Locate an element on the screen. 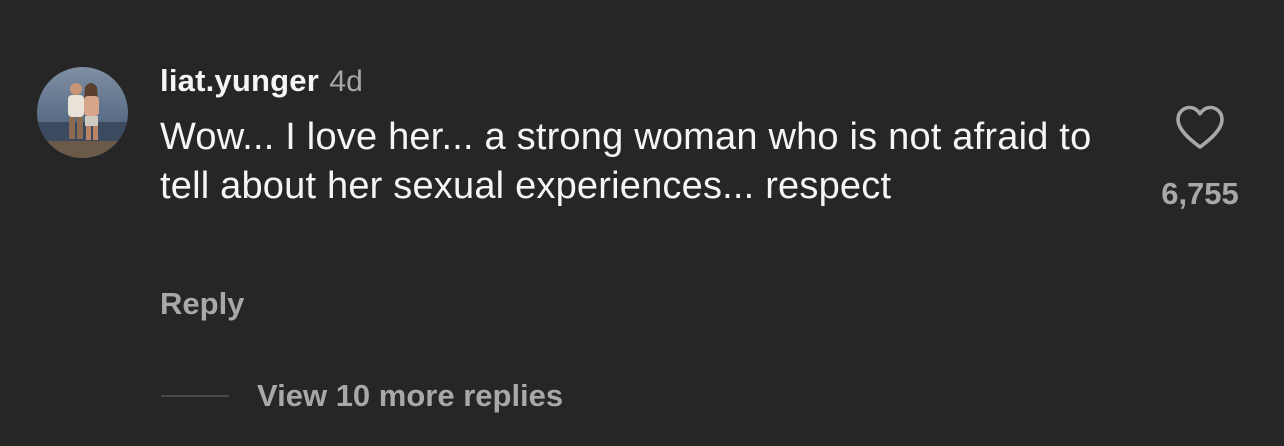 This screenshot has height=446, width=1284. avatar is located at coordinates (82, 112).